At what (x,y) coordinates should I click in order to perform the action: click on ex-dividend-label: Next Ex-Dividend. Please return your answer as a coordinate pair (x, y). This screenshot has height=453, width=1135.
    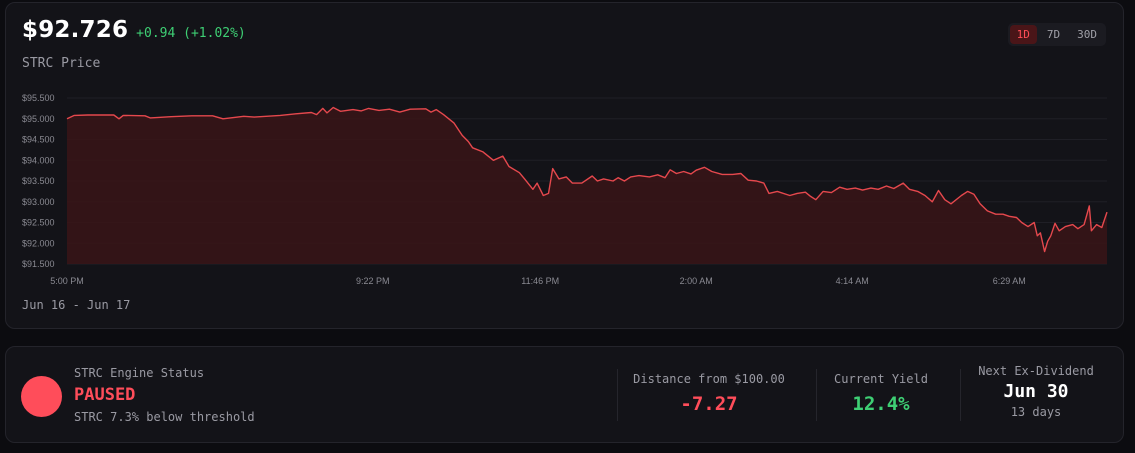
    Looking at the image, I should click on (1036, 371).